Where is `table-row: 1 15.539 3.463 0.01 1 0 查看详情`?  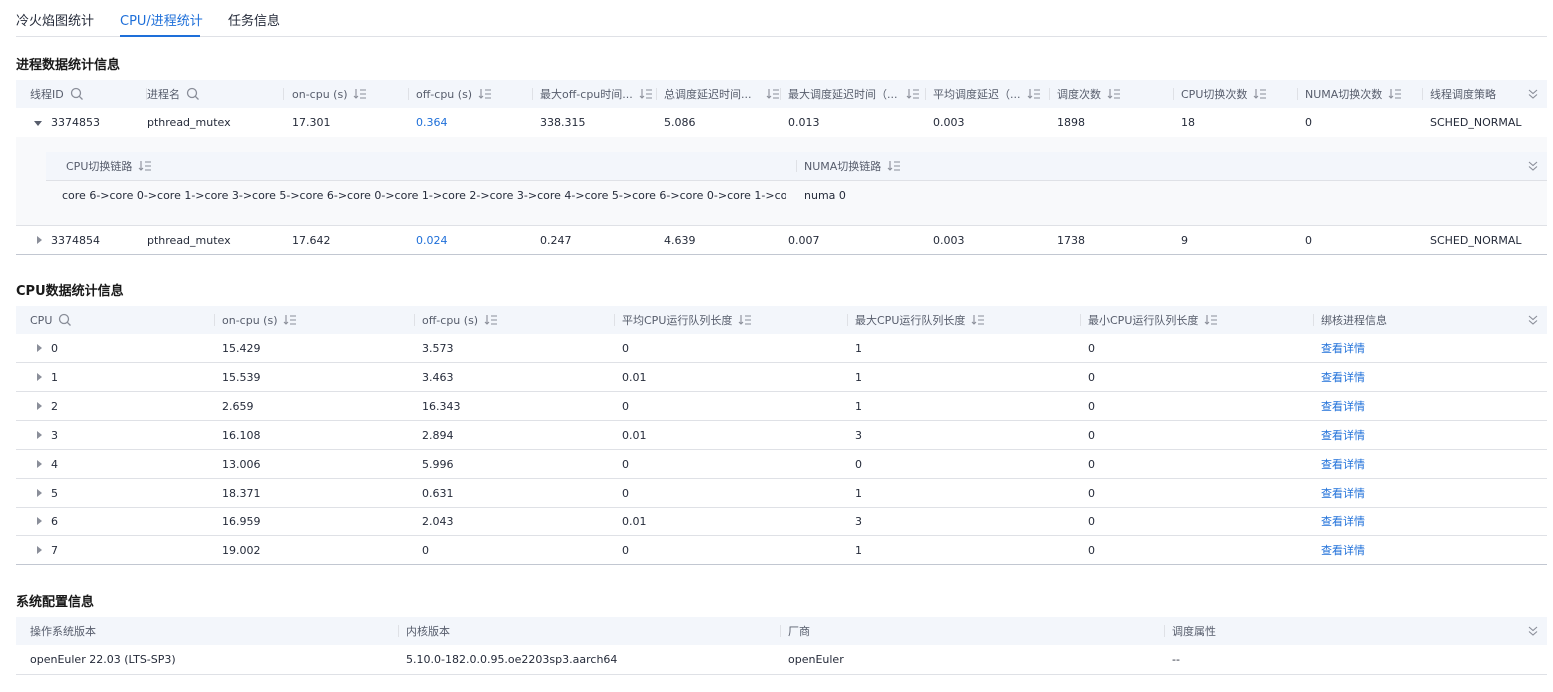
table-row: 1 15.539 3.463 0.01 1 0 查看详情 is located at coordinates (781, 377).